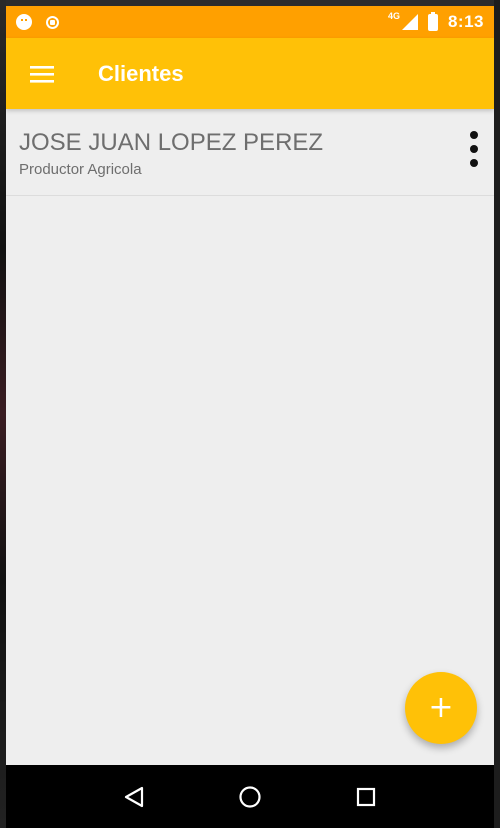 The image size is (500, 828). I want to click on back-icon, so click(134, 796).